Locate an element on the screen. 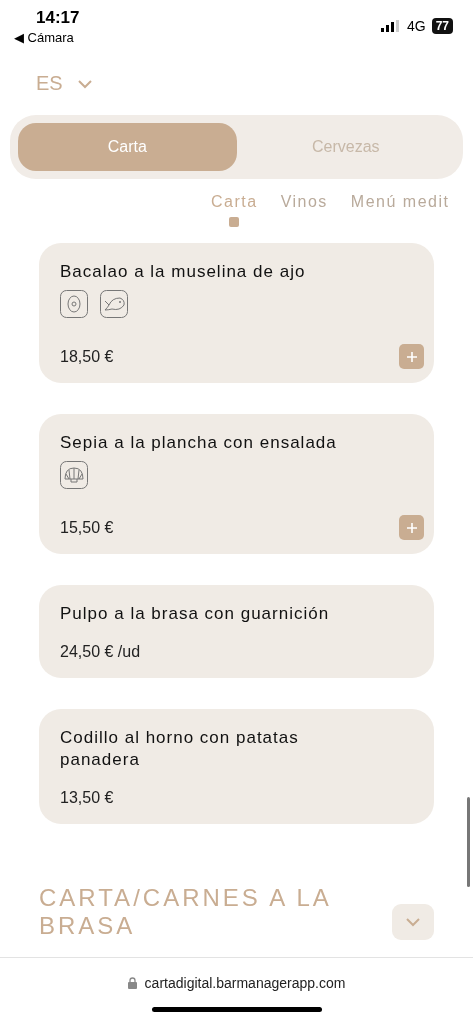 This screenshot has height=1024, width=473. clock-time: 14:17 is located at coordinates (58, 18).